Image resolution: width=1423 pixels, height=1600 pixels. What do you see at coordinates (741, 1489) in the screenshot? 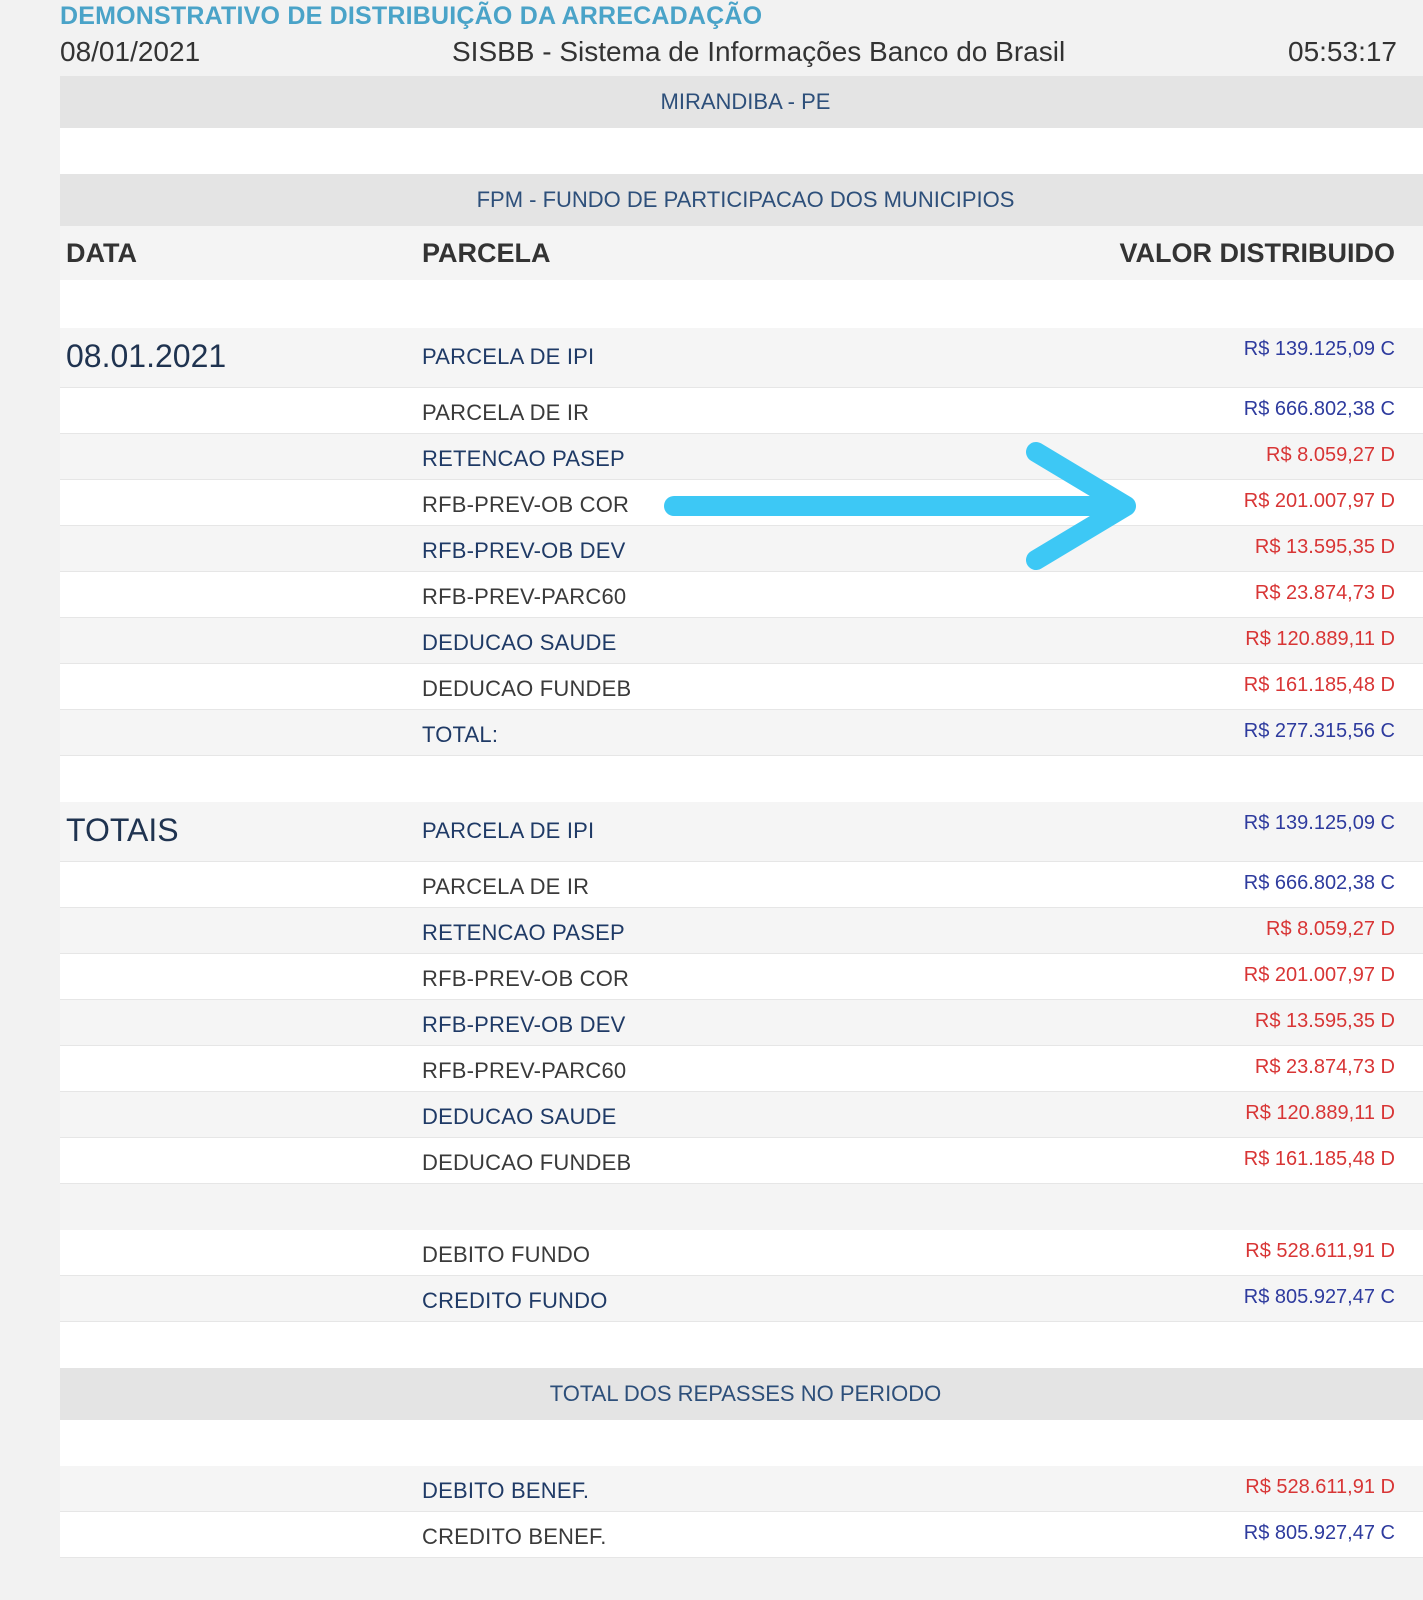
I see `table-row: DEBITO BENEF. R$ 528.611,91 D` at bounding box center [741, 1489].